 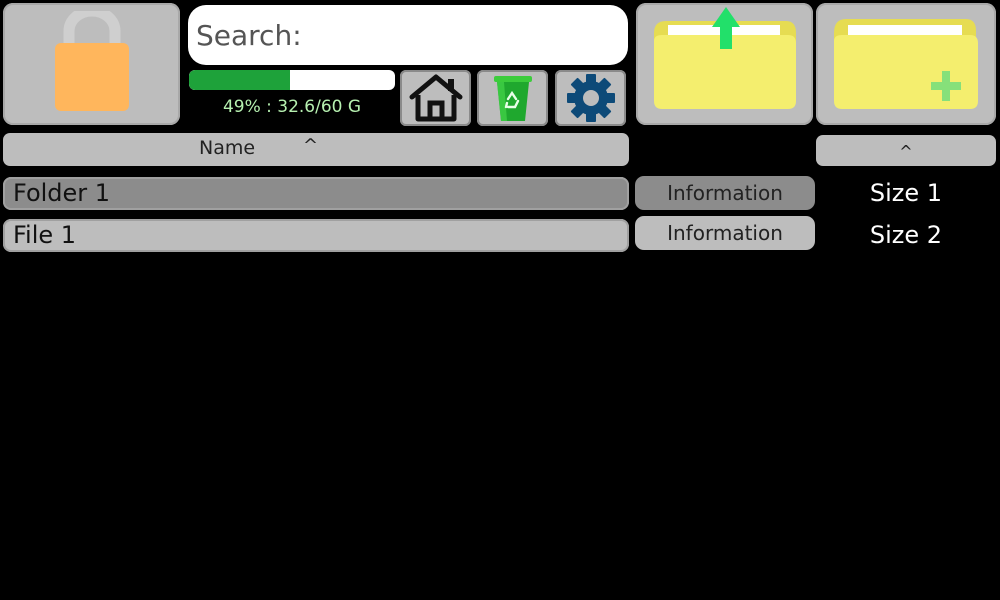 I want to click on parent-folder-button, so click(x=724, y=64).